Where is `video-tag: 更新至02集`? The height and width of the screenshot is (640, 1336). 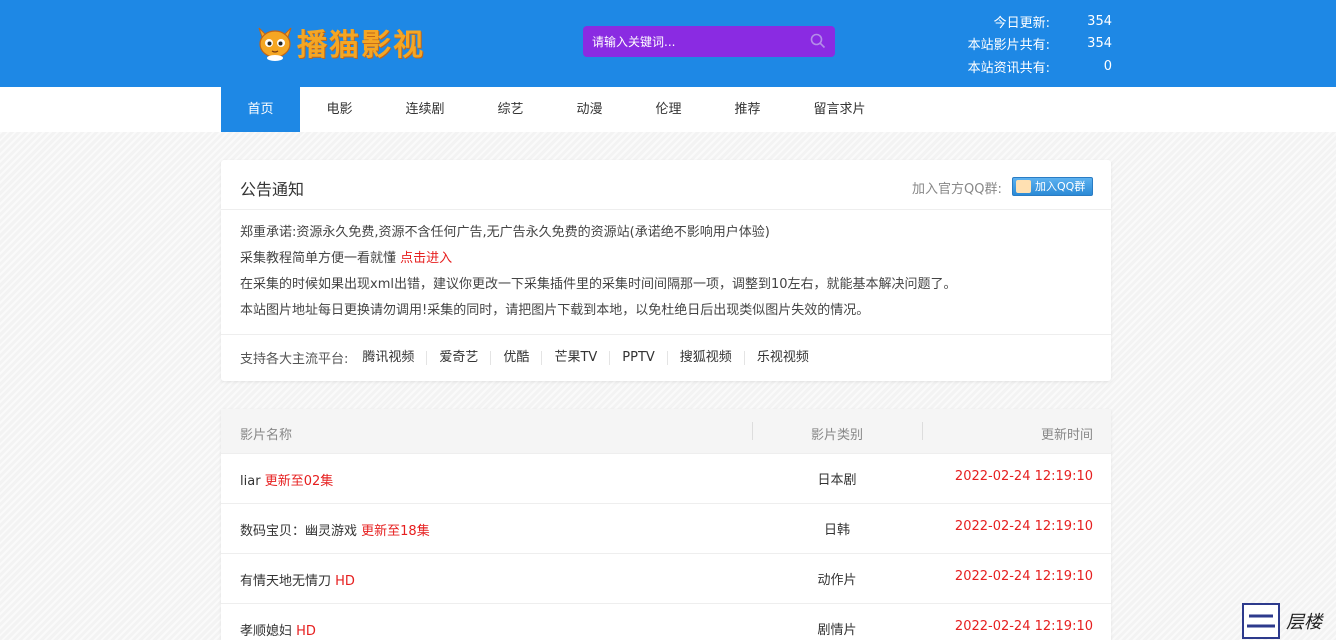 video-tag: 更新至02集 is located at coordinates (299, 481).